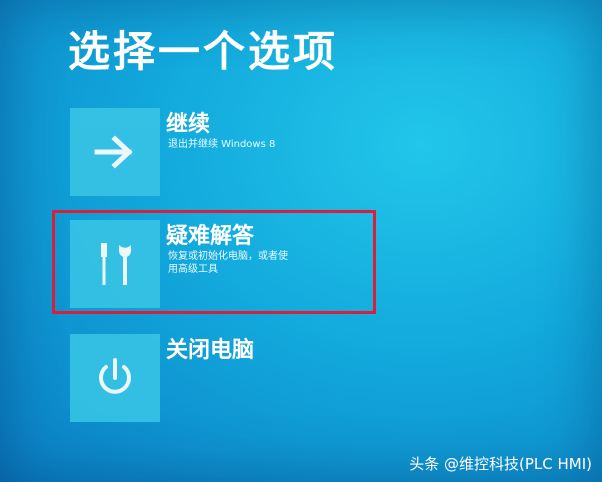  I want to click on option-continue-title: 继续, so click(188, 124).